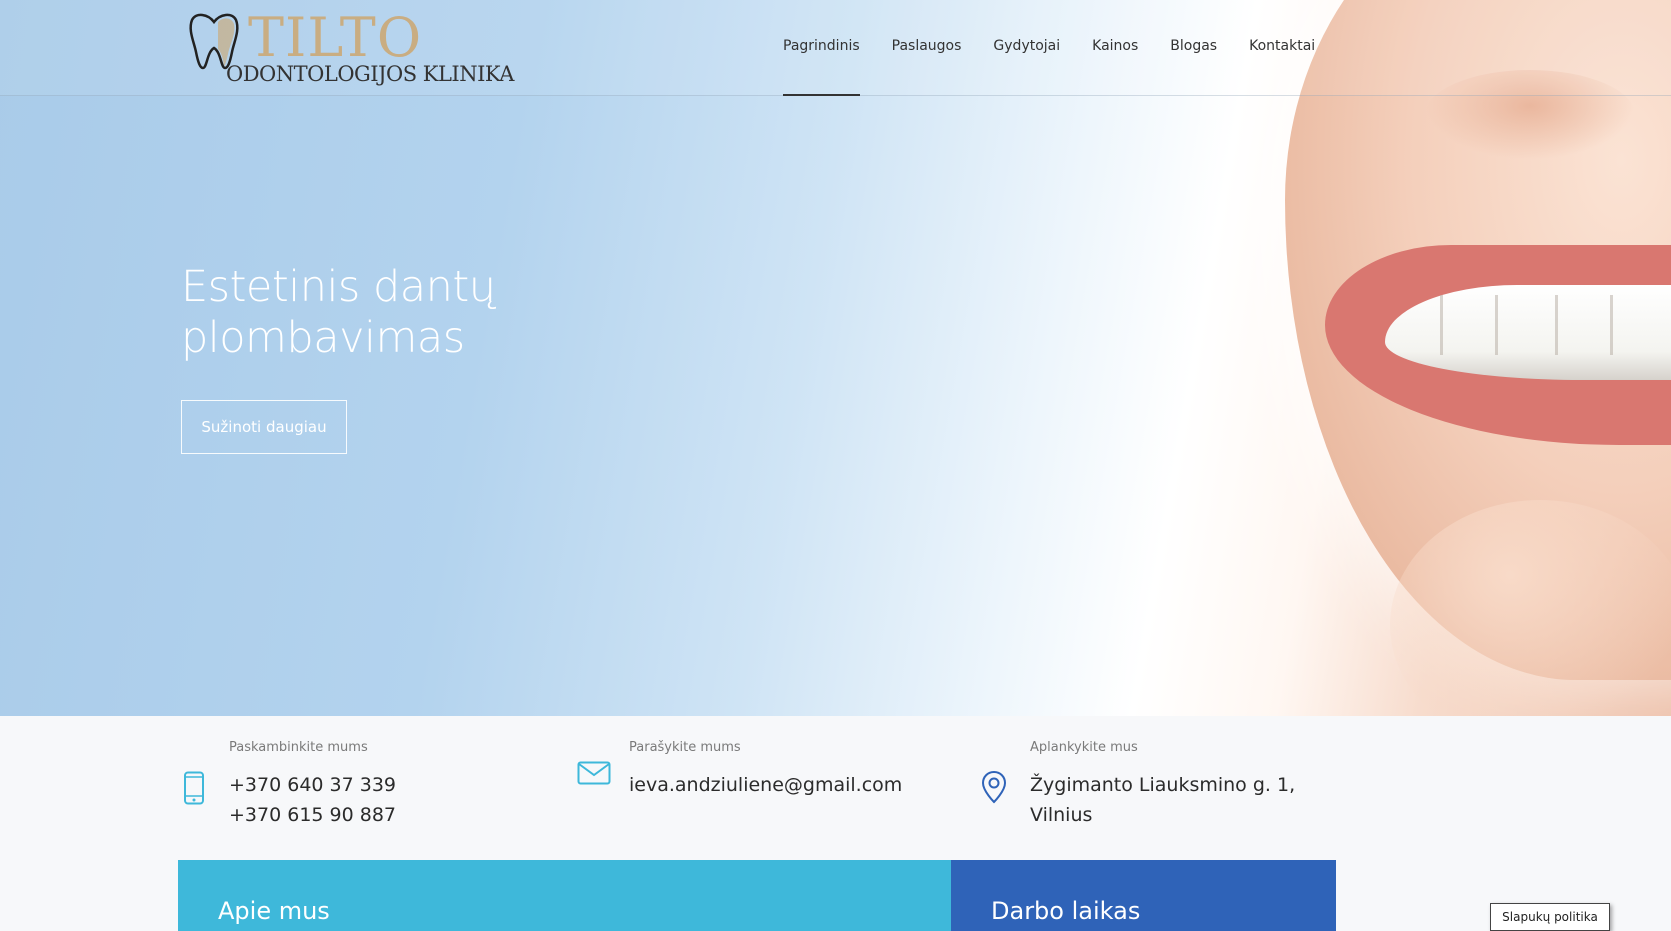 This screenshot has width=1671, height=931. Describe the element at coordinates (1084, 747) in the screenshot. I see `contact-address-label: Aplankykite mus` at that location.